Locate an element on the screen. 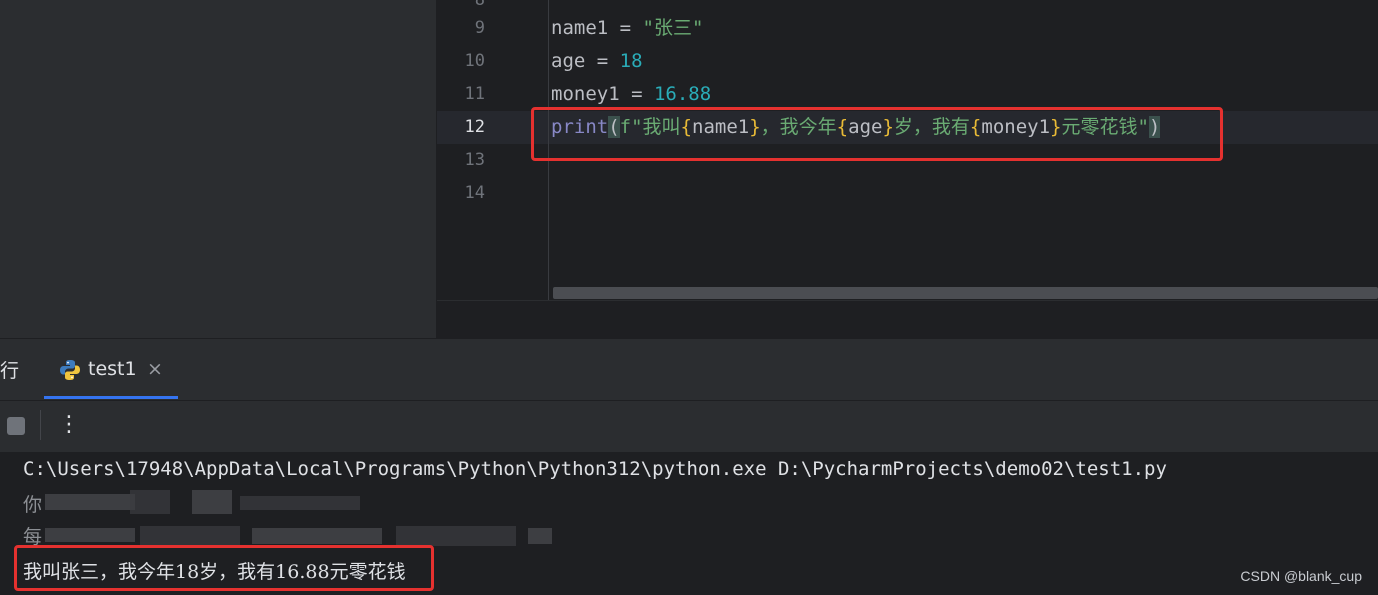  annotation-box-code is located at coordinates (877, 134).